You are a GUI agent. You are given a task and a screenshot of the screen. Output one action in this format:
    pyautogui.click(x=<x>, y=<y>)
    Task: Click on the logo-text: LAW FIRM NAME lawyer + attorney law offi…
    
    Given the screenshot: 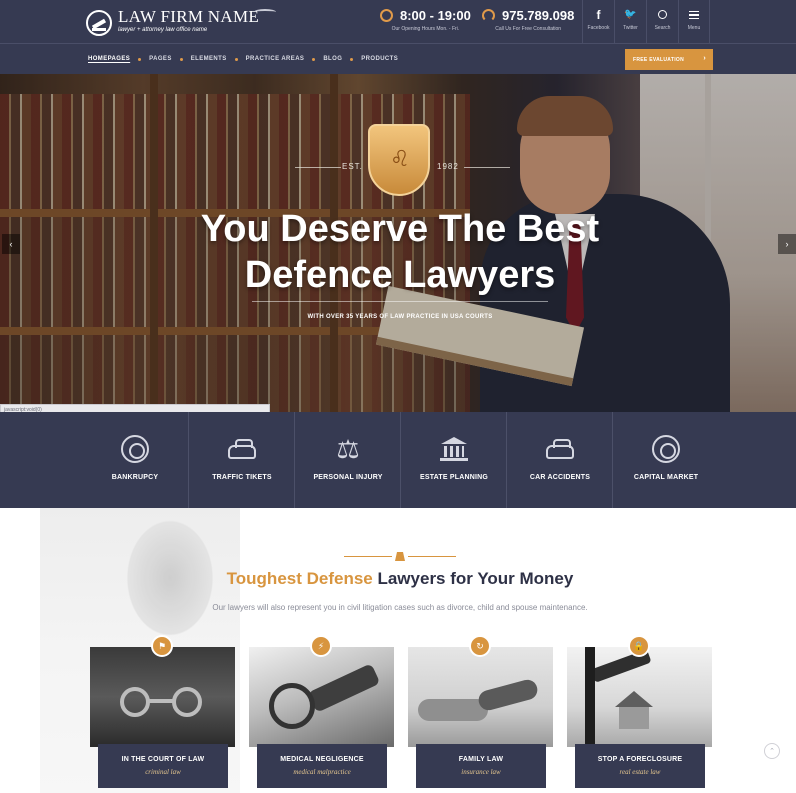 What is the action you would take?
    pyautogui.click(x=188, y=21)
    